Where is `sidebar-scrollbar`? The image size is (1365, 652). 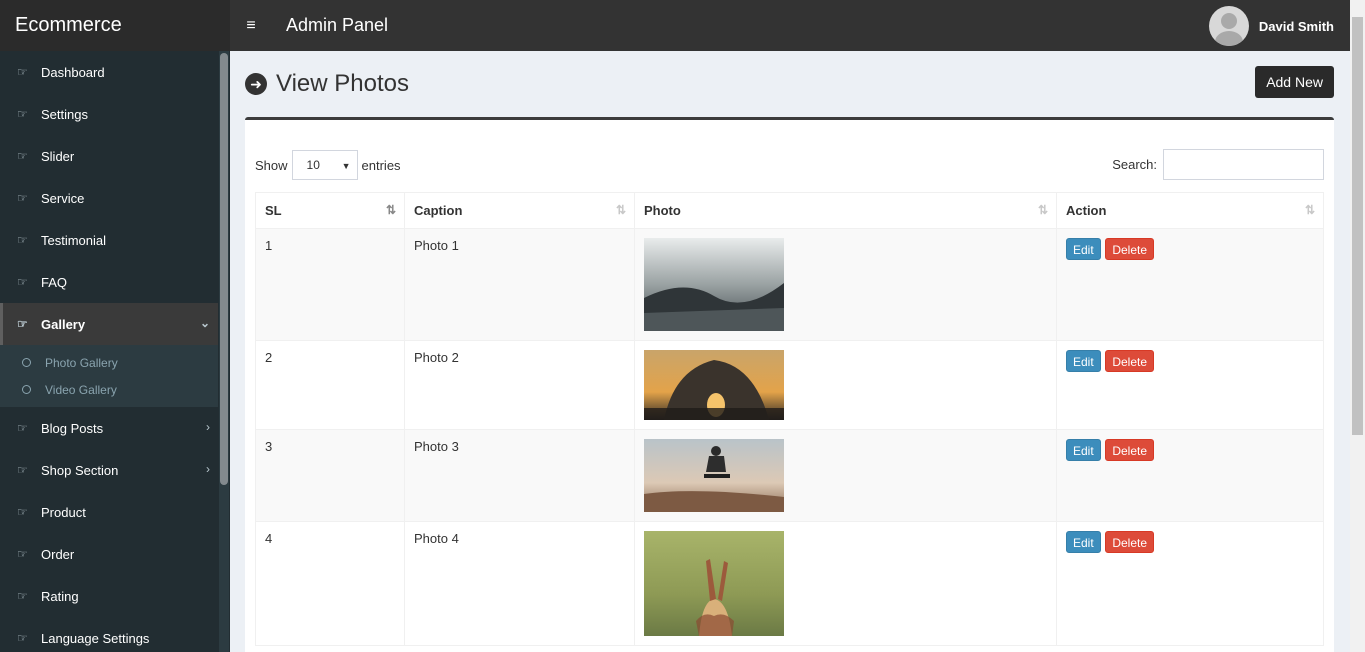 sidebar-scrollbar is located at coordinates (224, 351).